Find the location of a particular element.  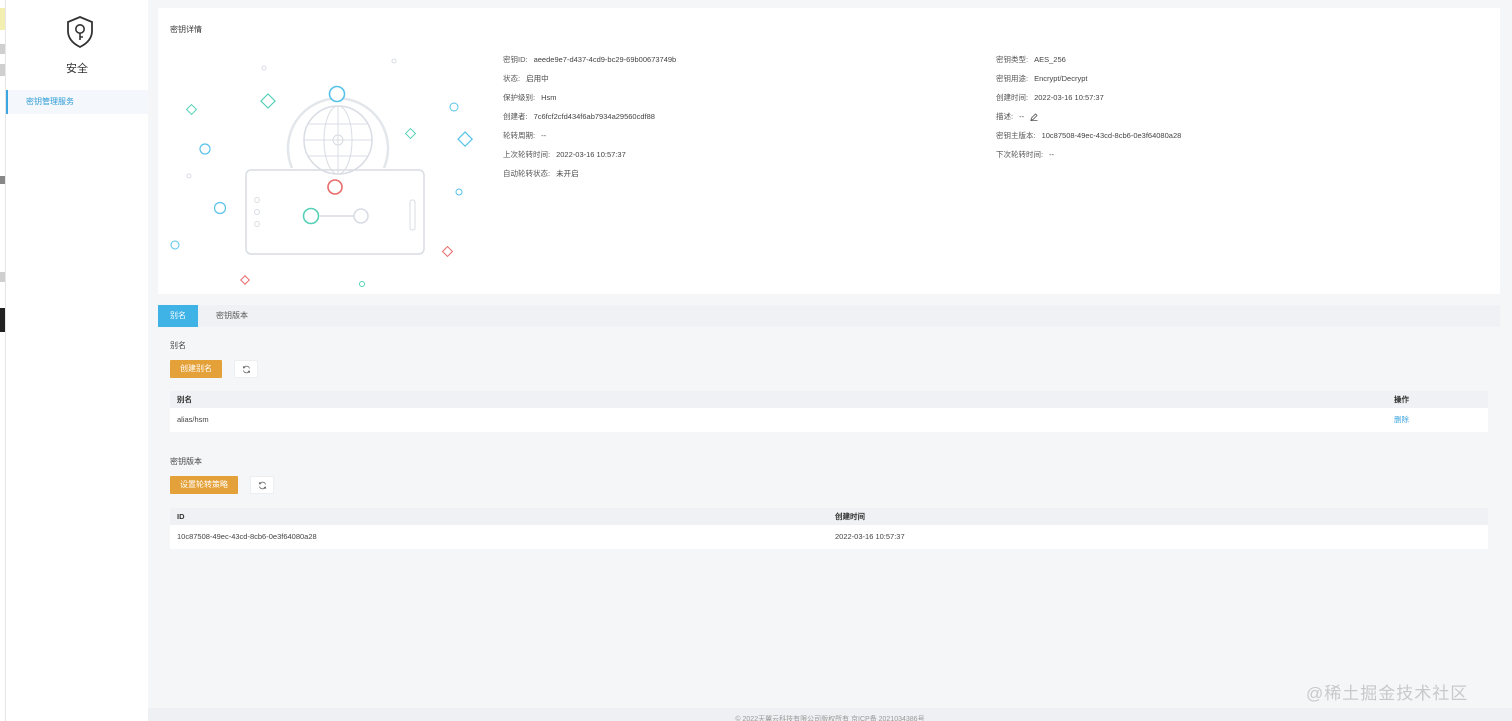

sidebar-title: 安全 is located at coordinates (77, 69).